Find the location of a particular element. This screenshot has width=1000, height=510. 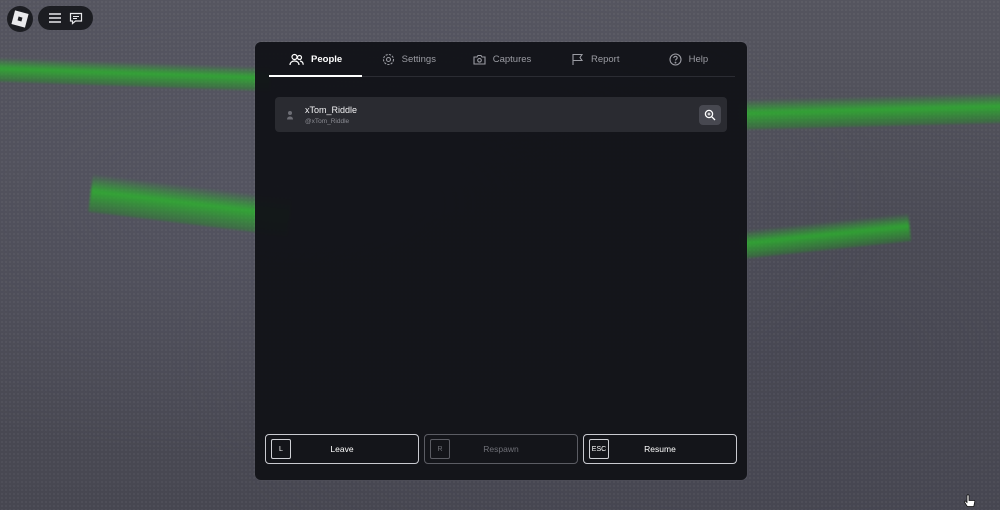

resume-button: ESC Resume is located at coordinates (660, 449).